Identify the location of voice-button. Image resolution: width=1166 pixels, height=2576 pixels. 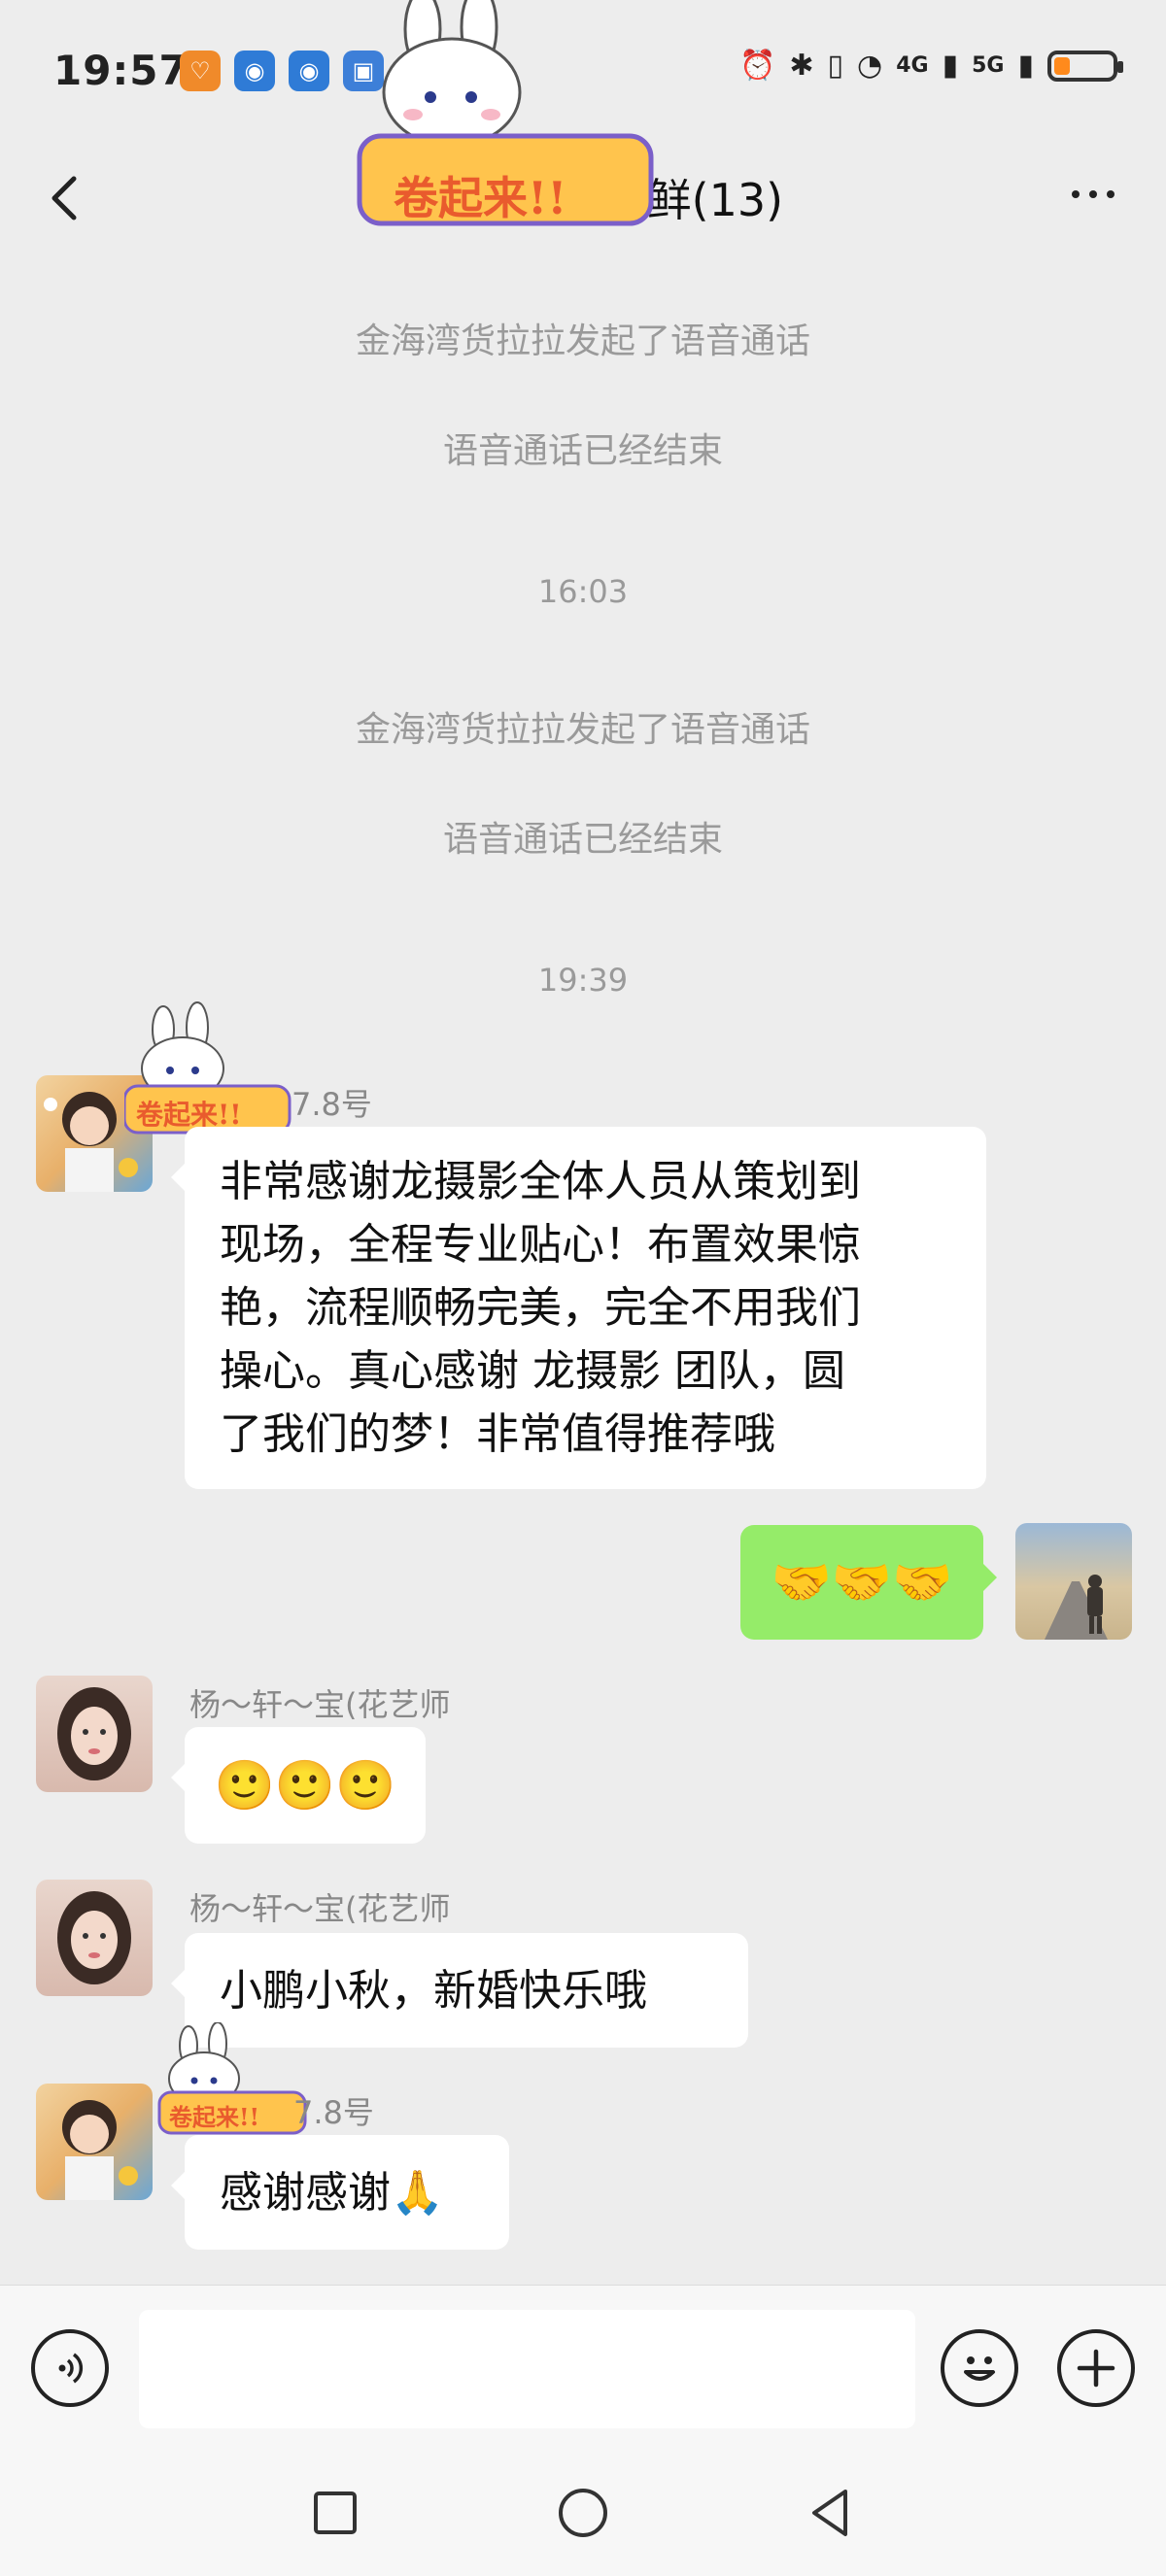
(70, 2368).